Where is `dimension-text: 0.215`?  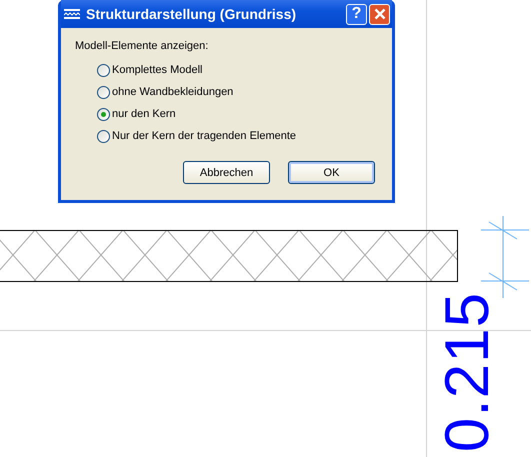
dimension-text: 0.215 is located at coordinates (468, 372).